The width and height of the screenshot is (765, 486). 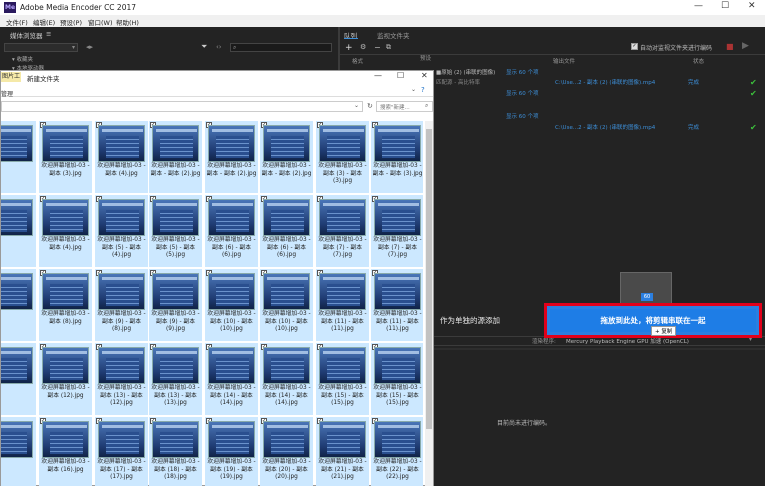 I want to click on filter-icon: ⏷, so click(x=204, y=47).